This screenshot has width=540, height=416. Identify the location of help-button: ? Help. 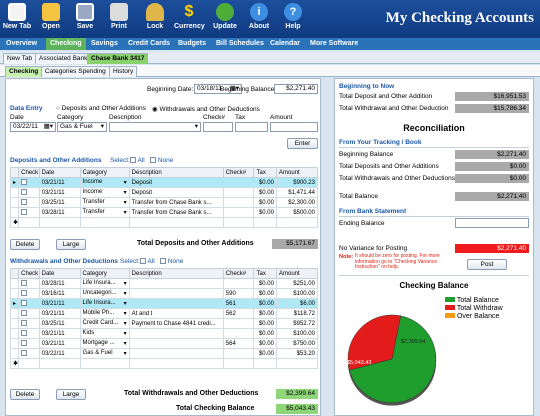
(293, 20).